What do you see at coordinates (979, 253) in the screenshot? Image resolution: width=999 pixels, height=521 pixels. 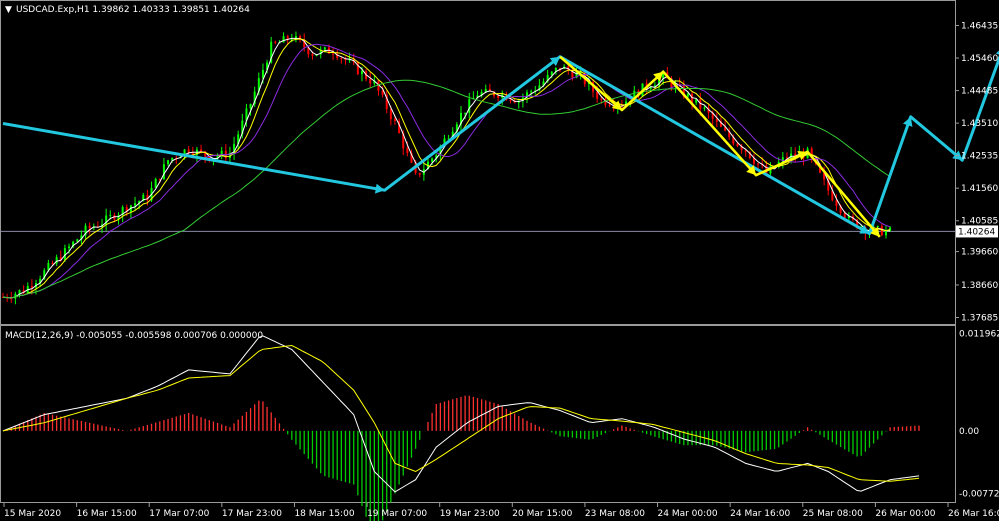 I see `y-tick-label: 1.39660` at bounding box center [979, 253].